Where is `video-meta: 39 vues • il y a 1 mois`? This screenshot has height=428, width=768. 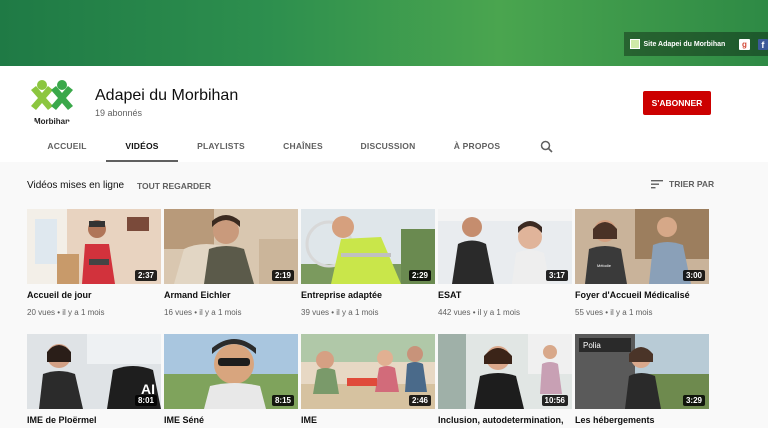
video-meta: 39 vues • il y a 1 mois is located at coordinates (340, 312).